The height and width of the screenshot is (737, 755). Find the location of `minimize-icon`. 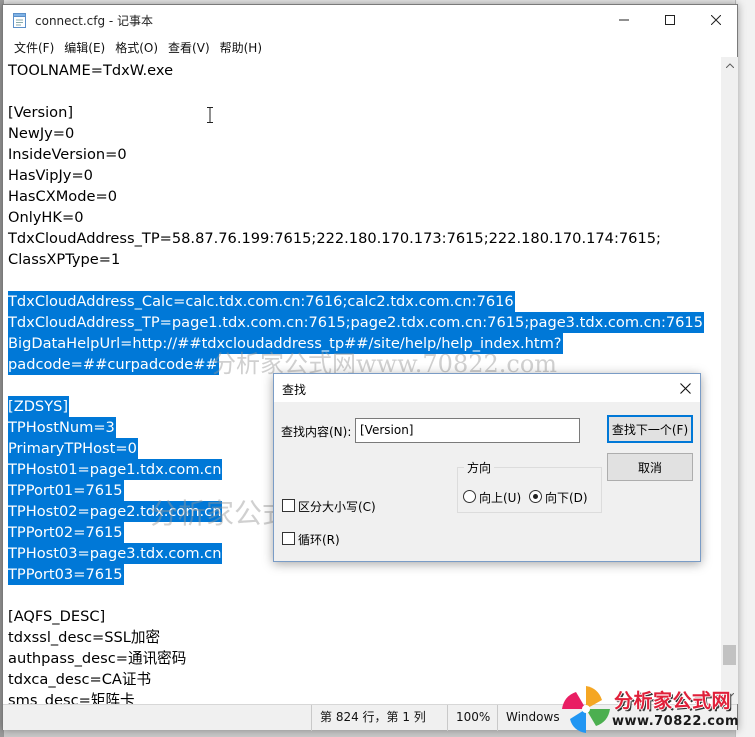

minimize-icon is located at coordinates (624, 20).